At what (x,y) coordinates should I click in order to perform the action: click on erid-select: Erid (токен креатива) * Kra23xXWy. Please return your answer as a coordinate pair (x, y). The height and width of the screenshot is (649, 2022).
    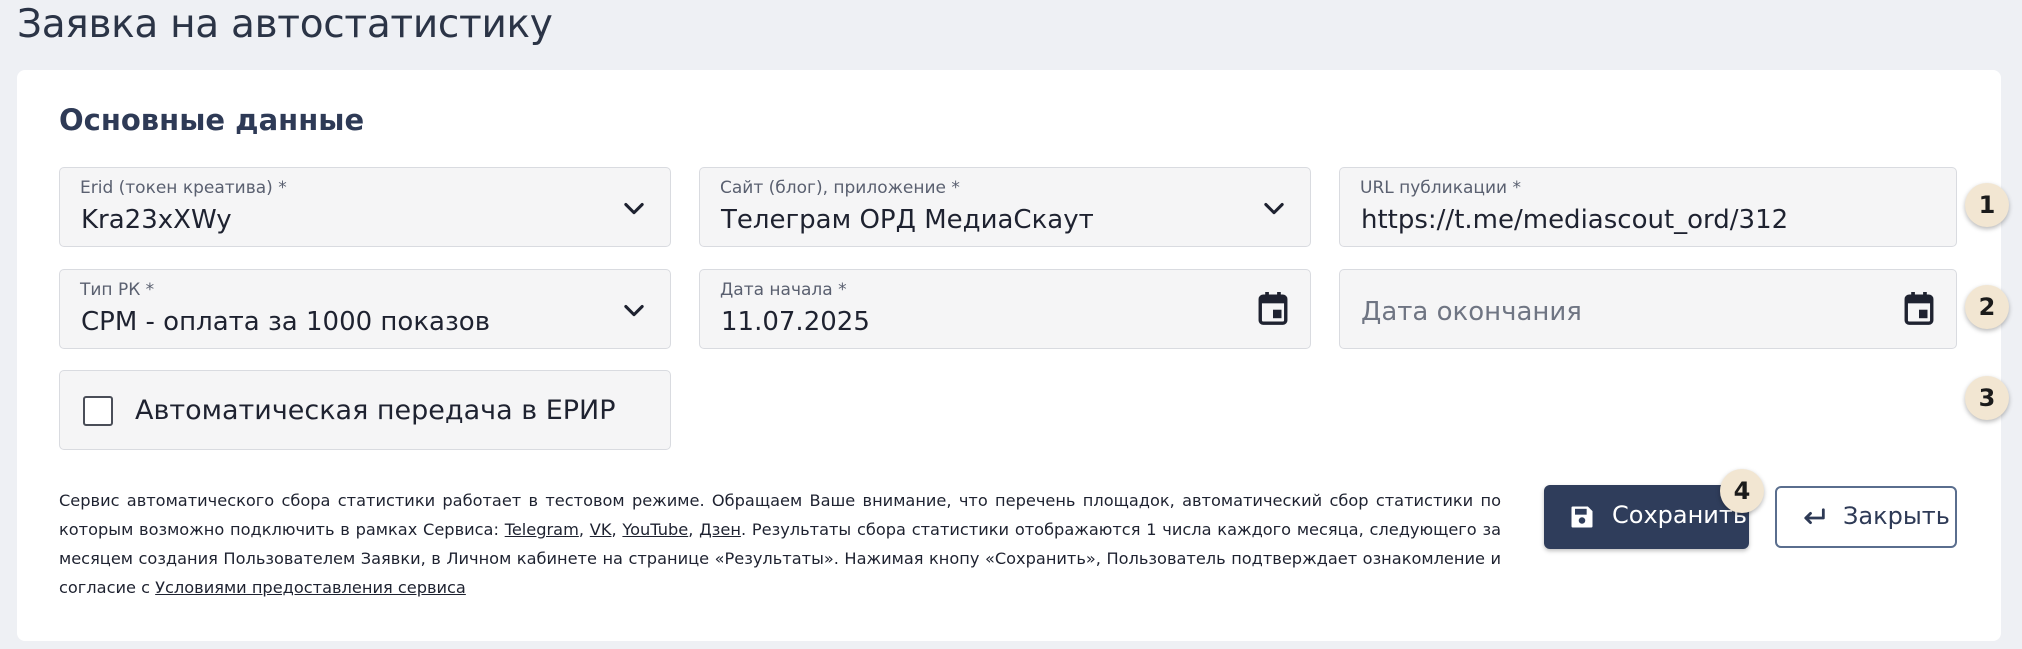
    Looking at the image, I should click on (365, 207).